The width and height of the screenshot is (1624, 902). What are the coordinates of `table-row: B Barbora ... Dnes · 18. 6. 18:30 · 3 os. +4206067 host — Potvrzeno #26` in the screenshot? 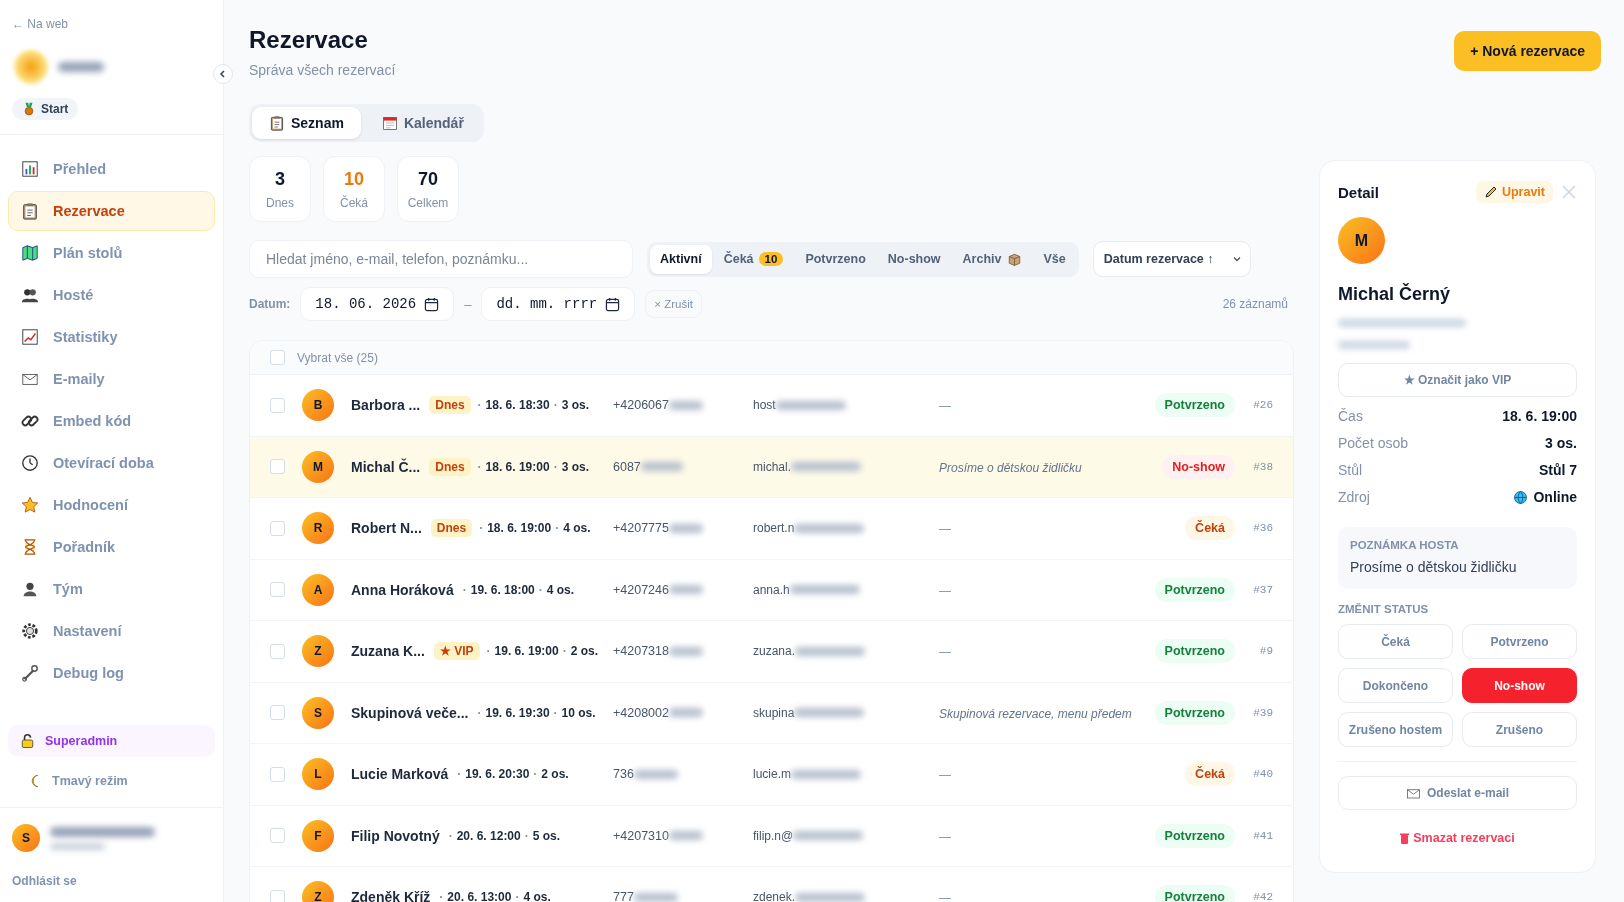 It's located at (771, 406).